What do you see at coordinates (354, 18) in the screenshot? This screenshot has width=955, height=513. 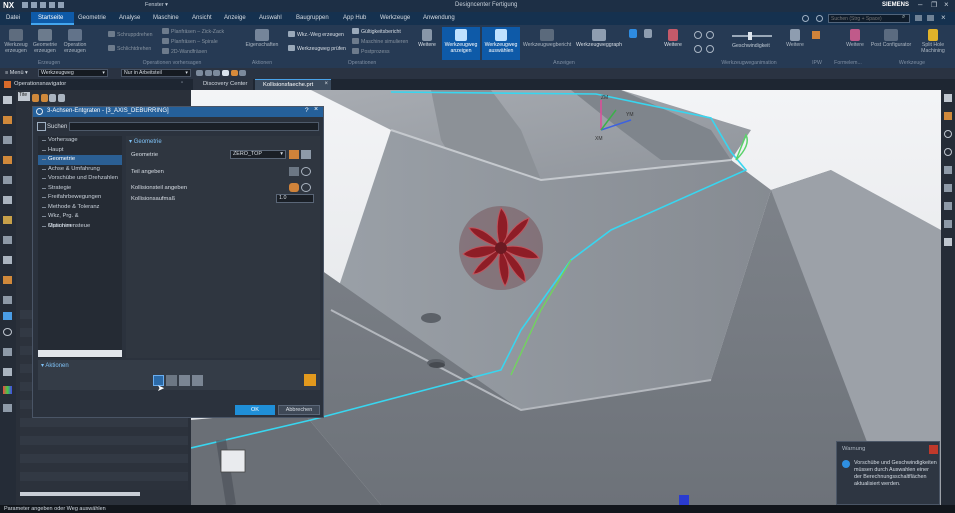 I see `menu-app-hub: App Hub` at bounding box center [354, 18].